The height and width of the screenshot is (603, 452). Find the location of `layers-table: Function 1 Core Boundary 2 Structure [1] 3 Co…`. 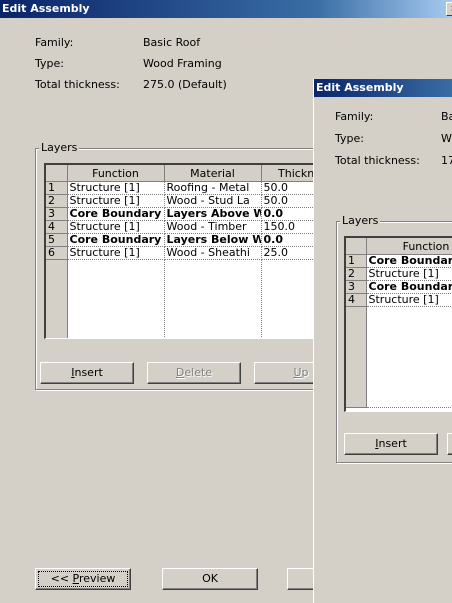

layers-table: Function 1 Core Boundary 2 Structure [1] 3 Co… is located at coordinates (398, 324).